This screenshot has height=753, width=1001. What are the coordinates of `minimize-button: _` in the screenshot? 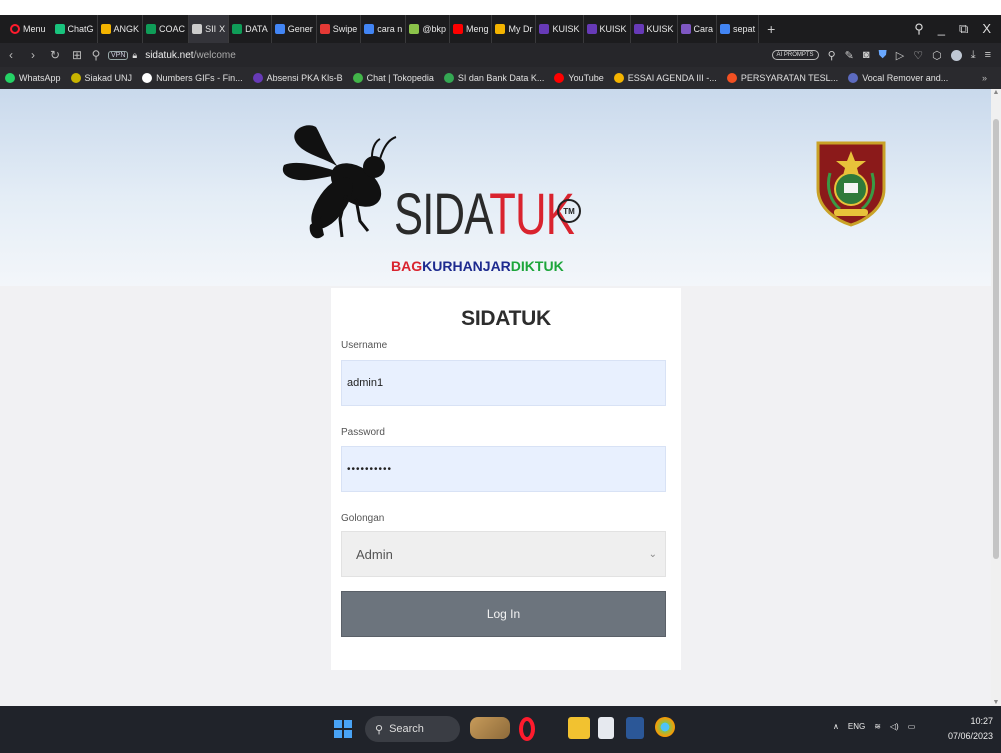 It's located at (941, 29).